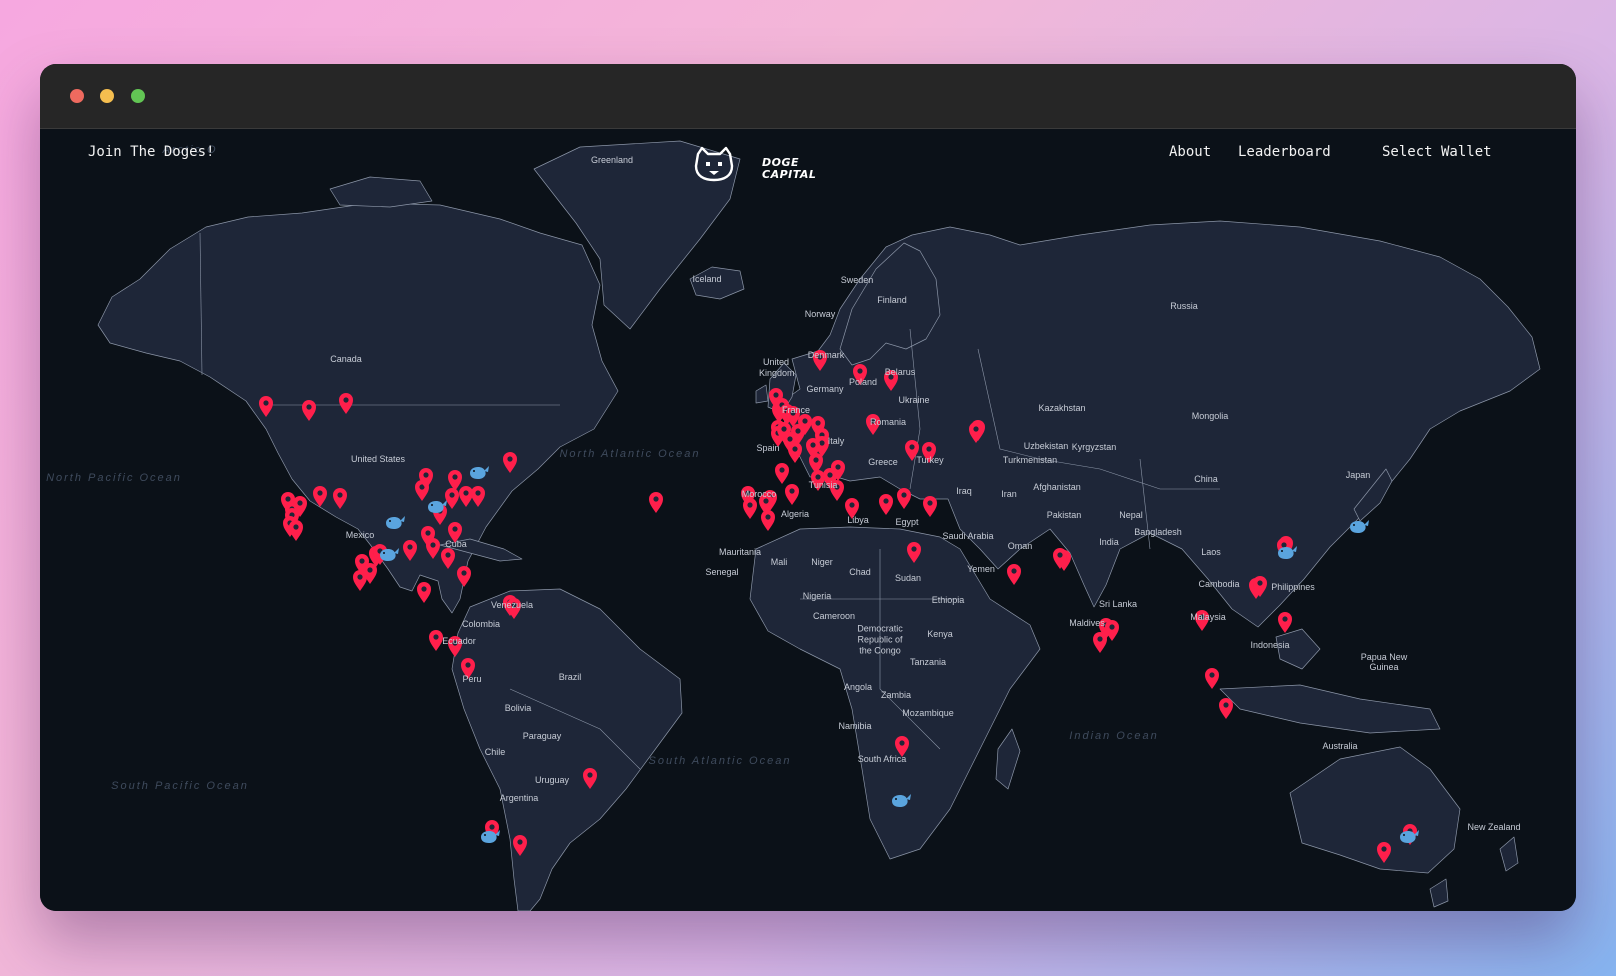 This screenshot has height=976, width=1616. Describe the element at coordinates (1114, 736) in the screenshot. I see `ocean-label-indian: Indian Ocean` at that location.